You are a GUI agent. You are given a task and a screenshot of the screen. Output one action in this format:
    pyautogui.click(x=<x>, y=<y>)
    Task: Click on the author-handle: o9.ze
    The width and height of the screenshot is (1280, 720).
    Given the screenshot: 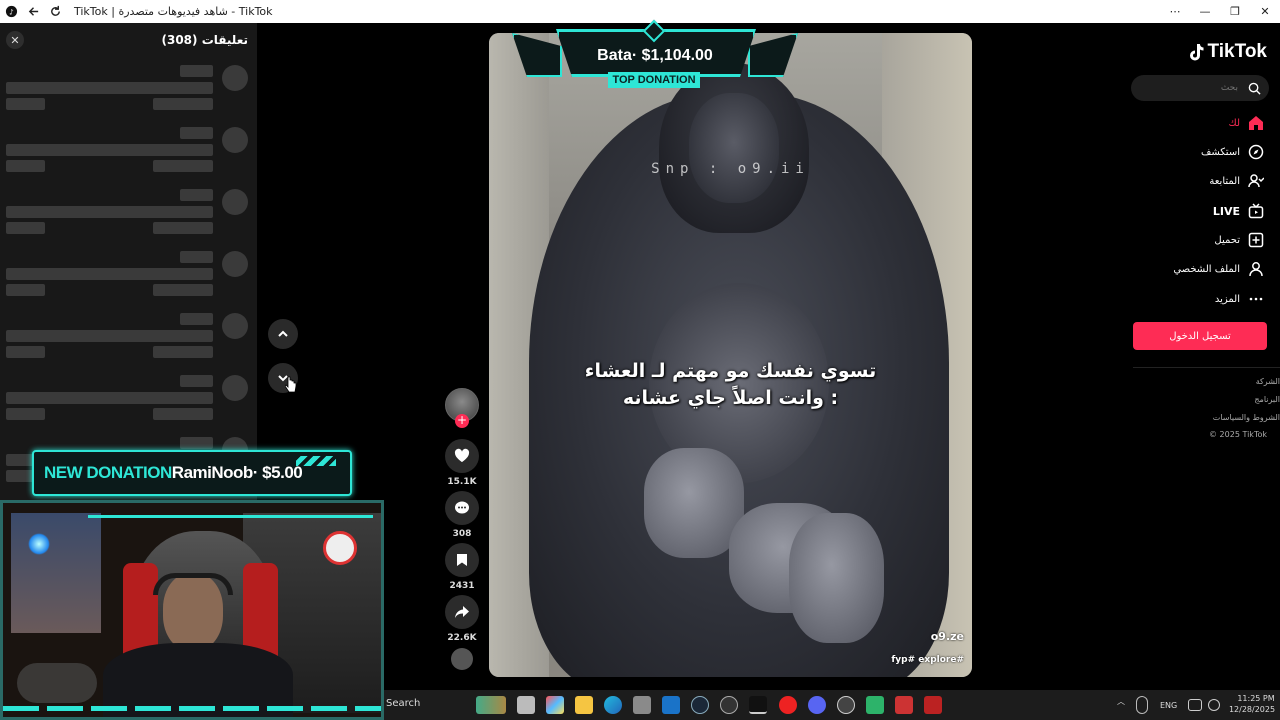 What is the action you would take?
    pyautogui.click(x=947, y=636)
    